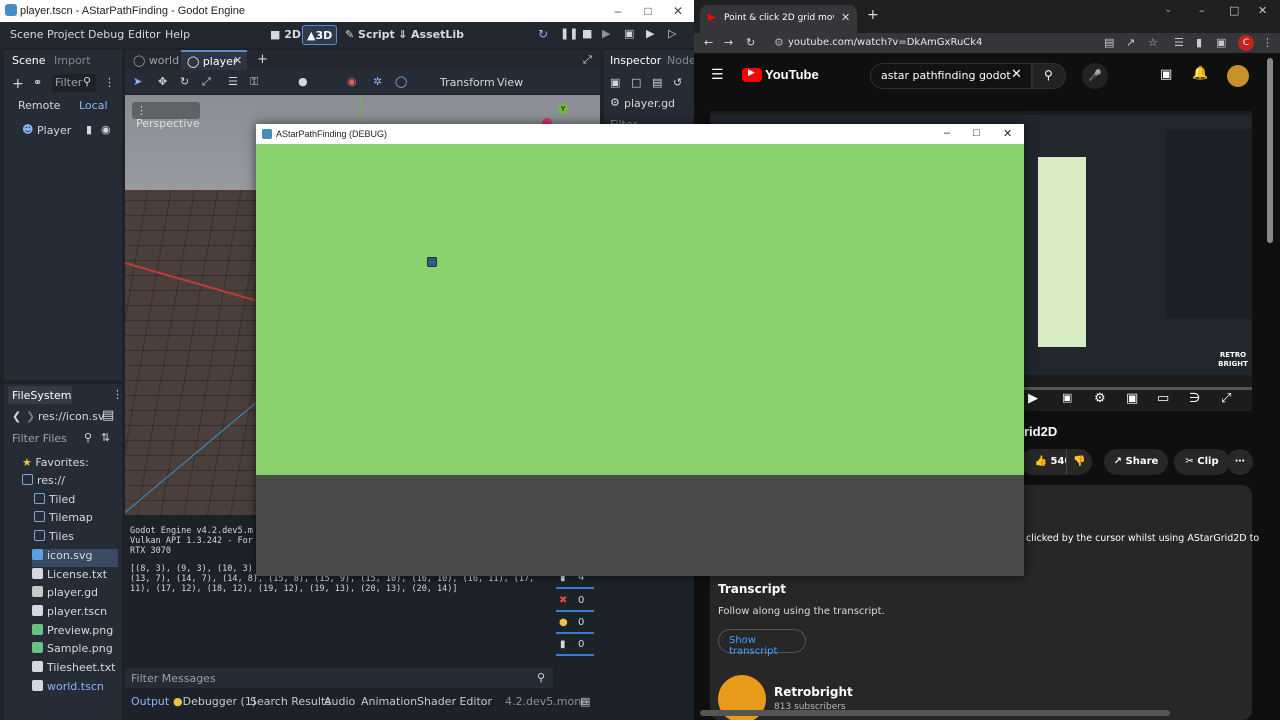  Describe the element at coordinates (214, 60) in the screenshot. I see `tab-player: ◯ player ✕` at that location.